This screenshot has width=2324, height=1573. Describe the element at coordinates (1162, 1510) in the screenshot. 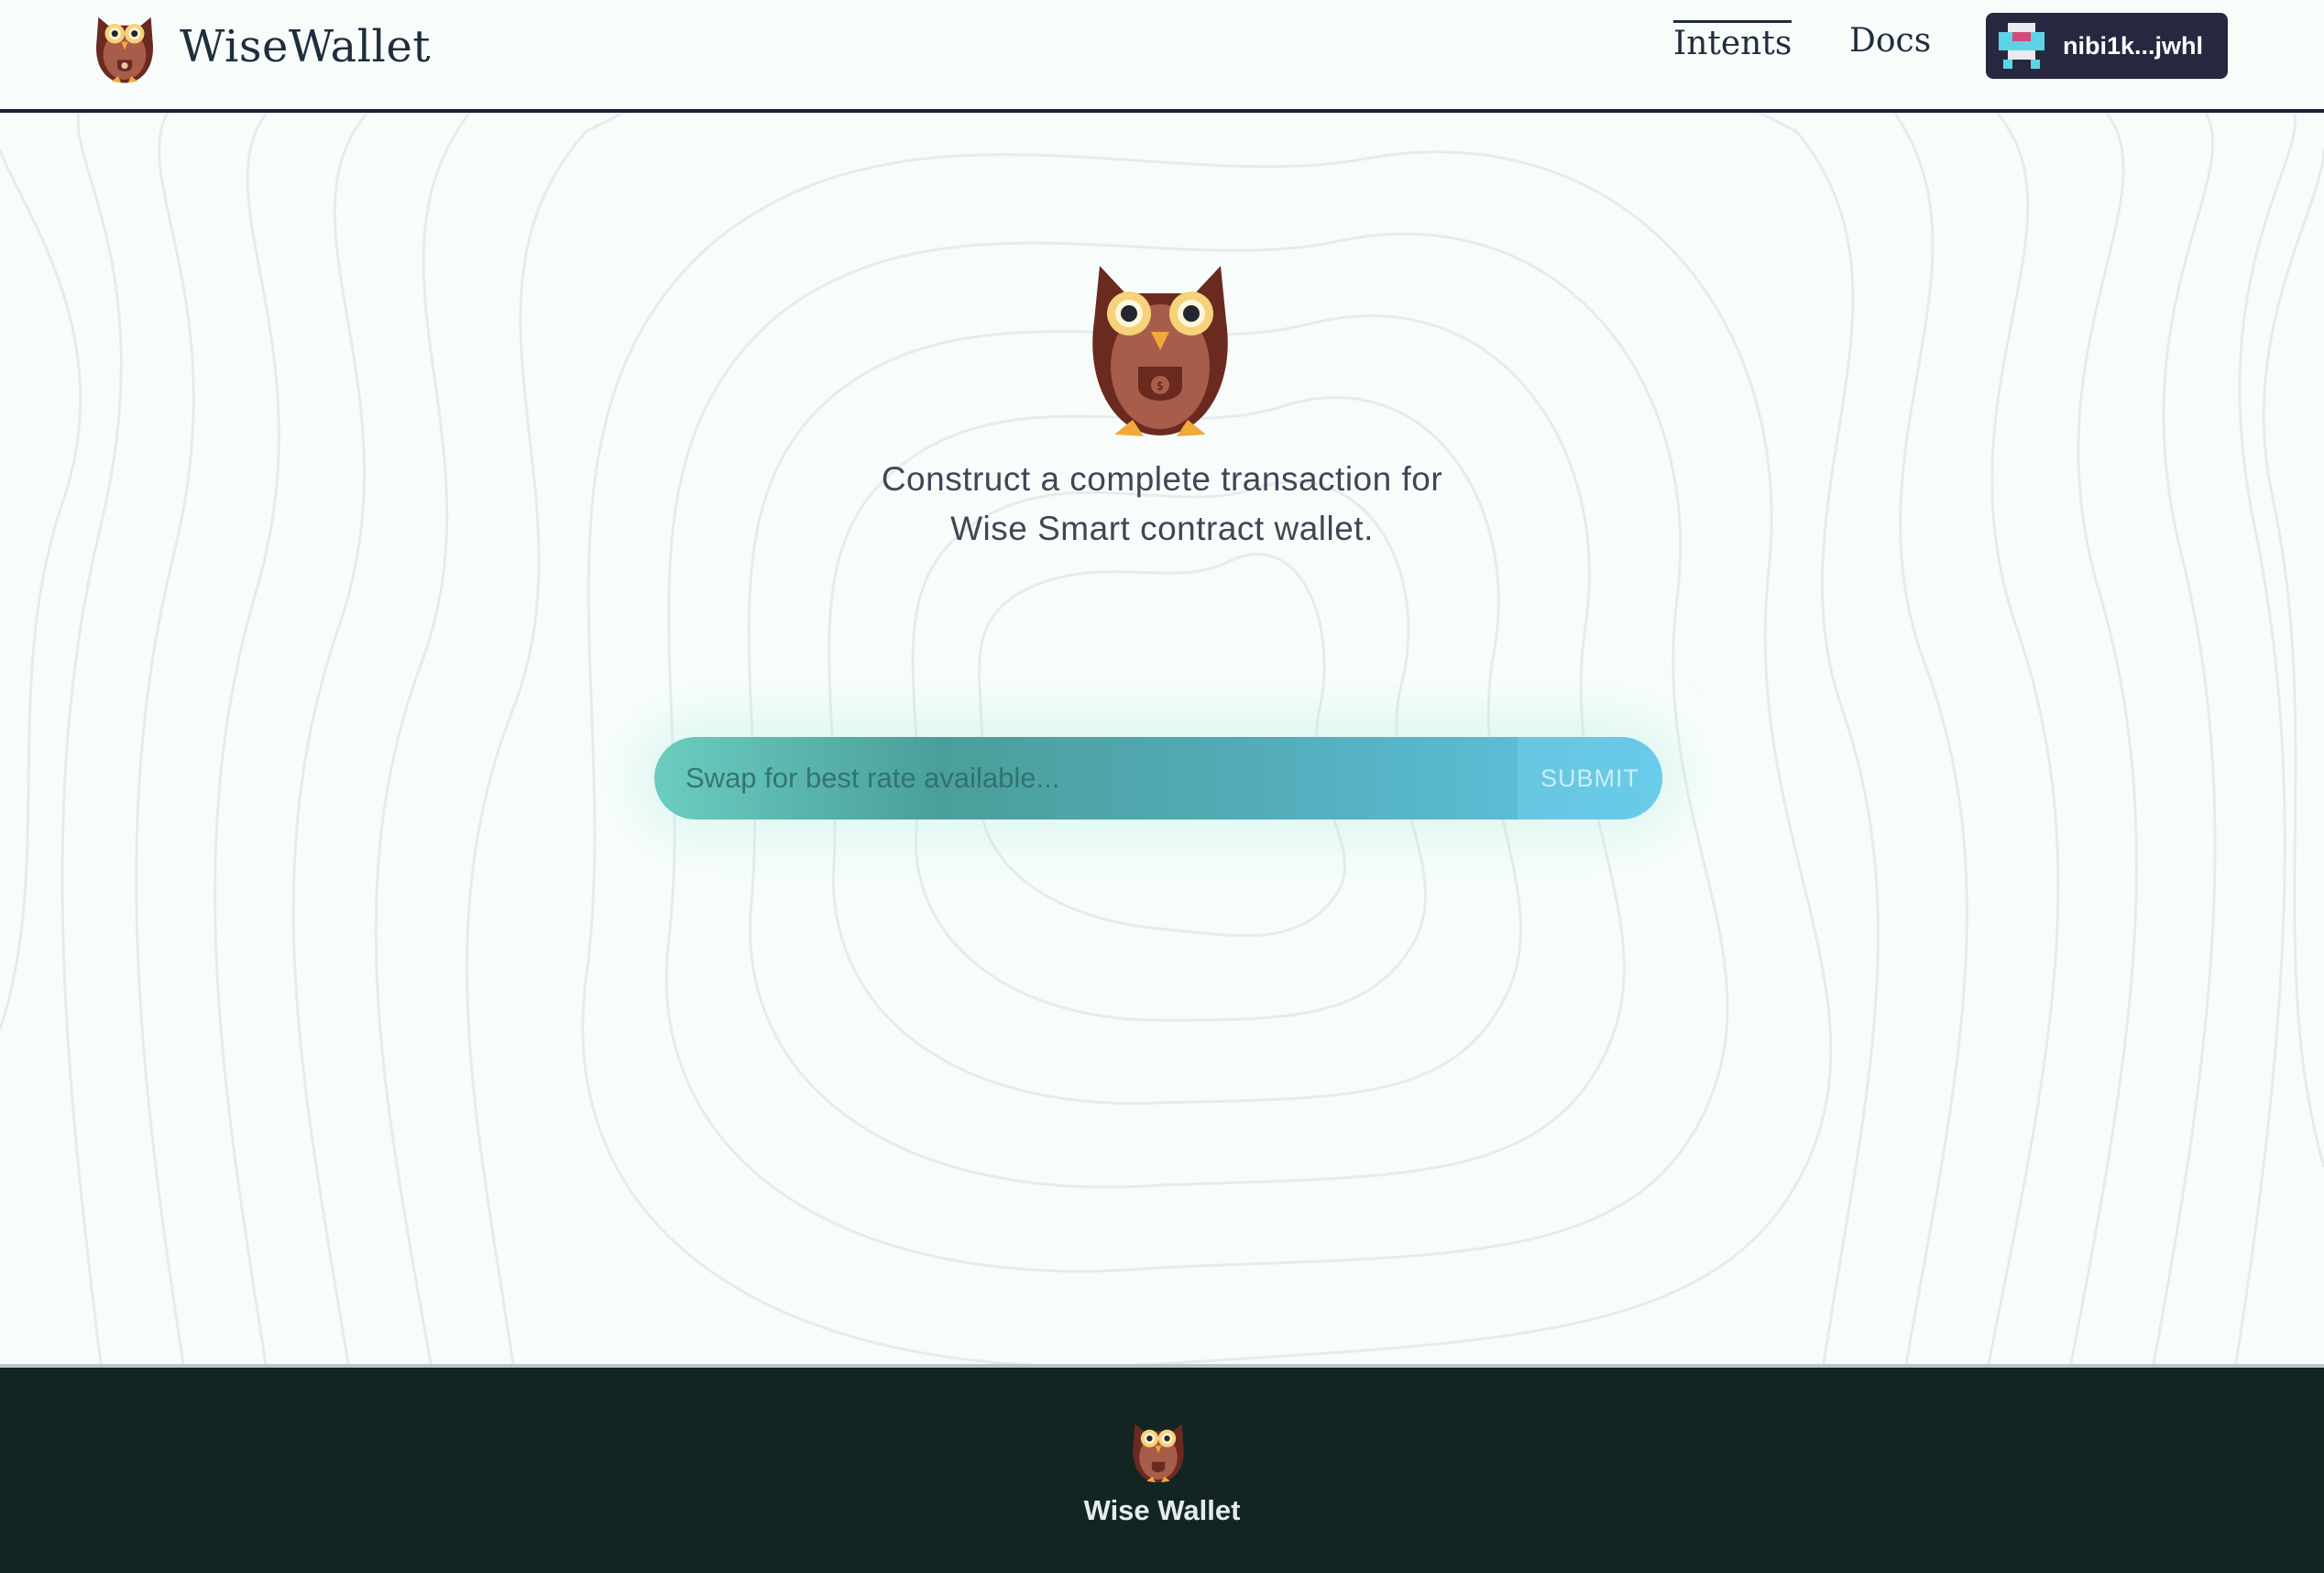

I see `footer-brand-name: Wise Wallet` at that location.